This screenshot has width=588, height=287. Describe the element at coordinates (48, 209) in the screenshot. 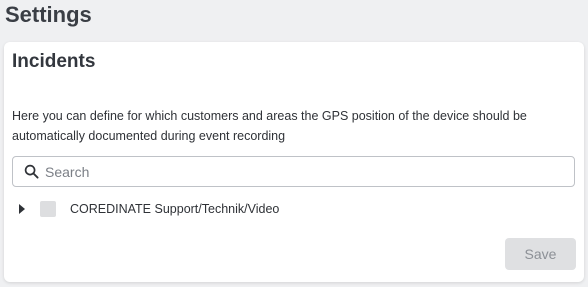

I see `tree-item-checkbox` at that location.